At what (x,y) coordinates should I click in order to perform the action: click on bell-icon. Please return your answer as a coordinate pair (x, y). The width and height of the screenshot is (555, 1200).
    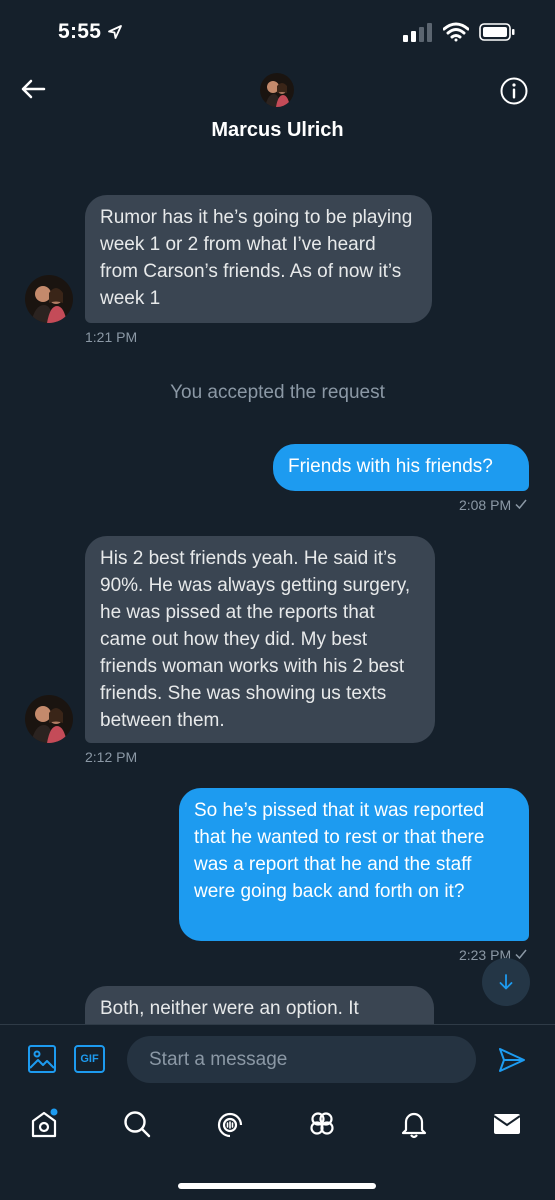
    Looking at the image, I should click on (414, 1125).